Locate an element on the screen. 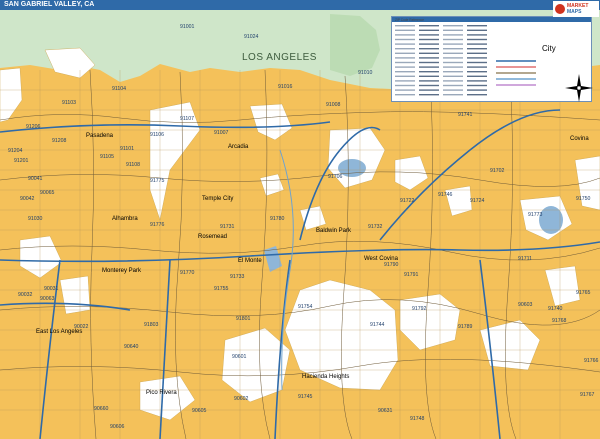  zip-label: 90032 is located at coordinates (25, 295).